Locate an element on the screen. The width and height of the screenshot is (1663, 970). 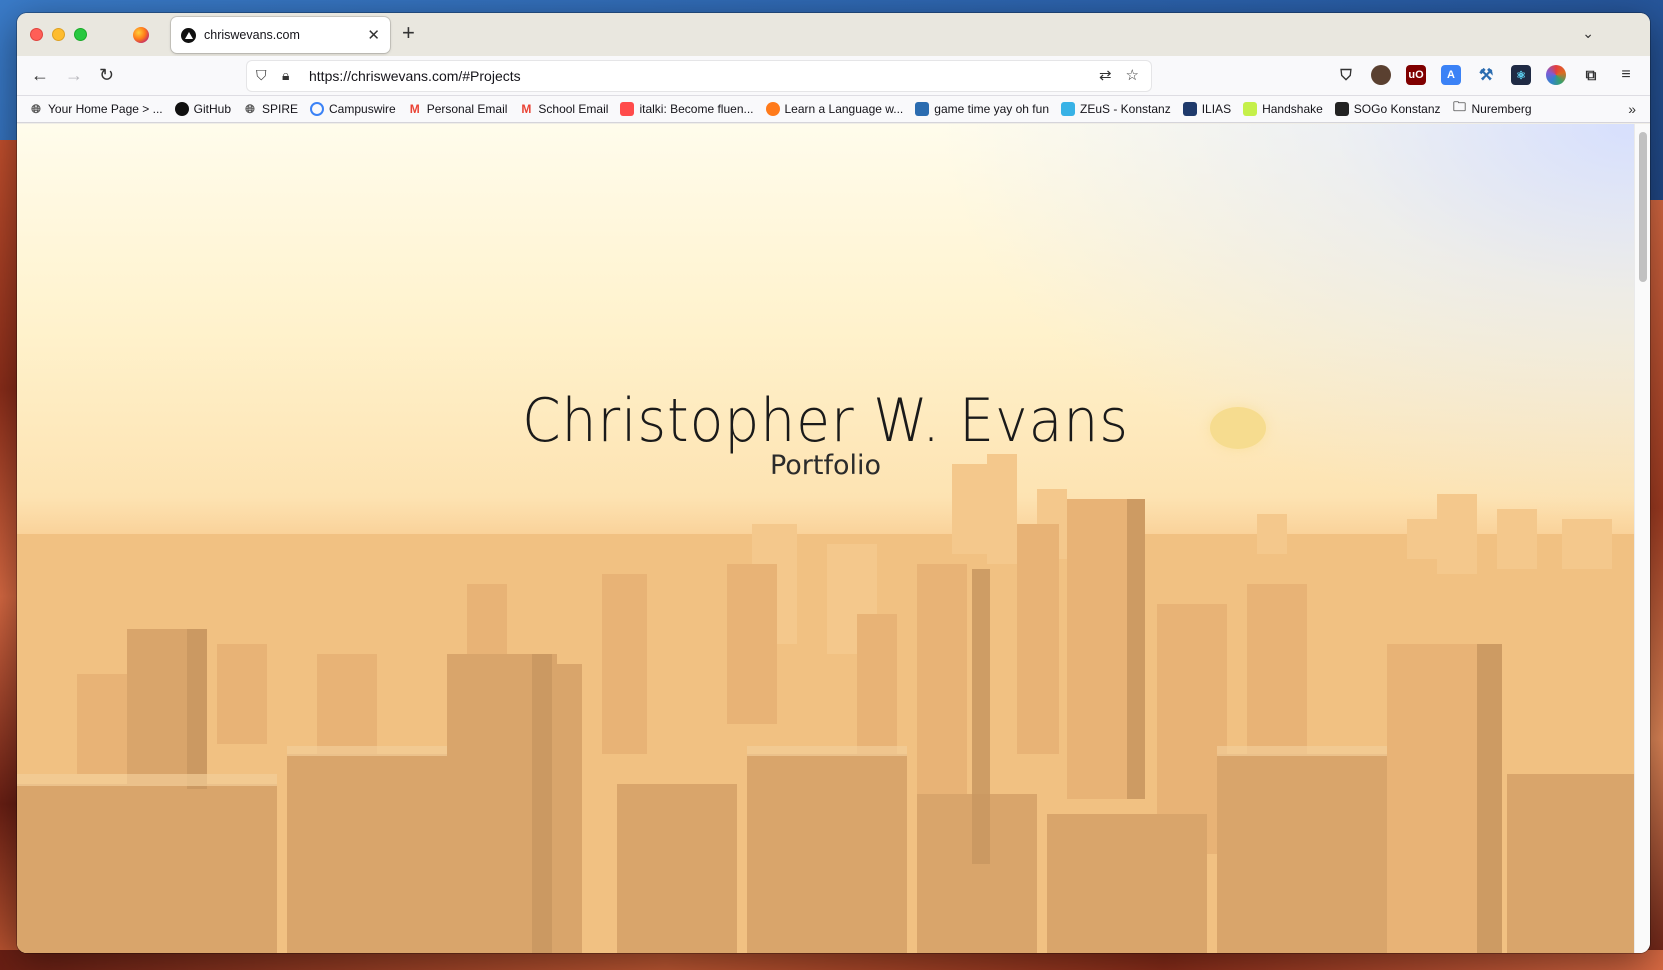
bookmark-label: Nuremberg is located at coordinates (1501, 109).